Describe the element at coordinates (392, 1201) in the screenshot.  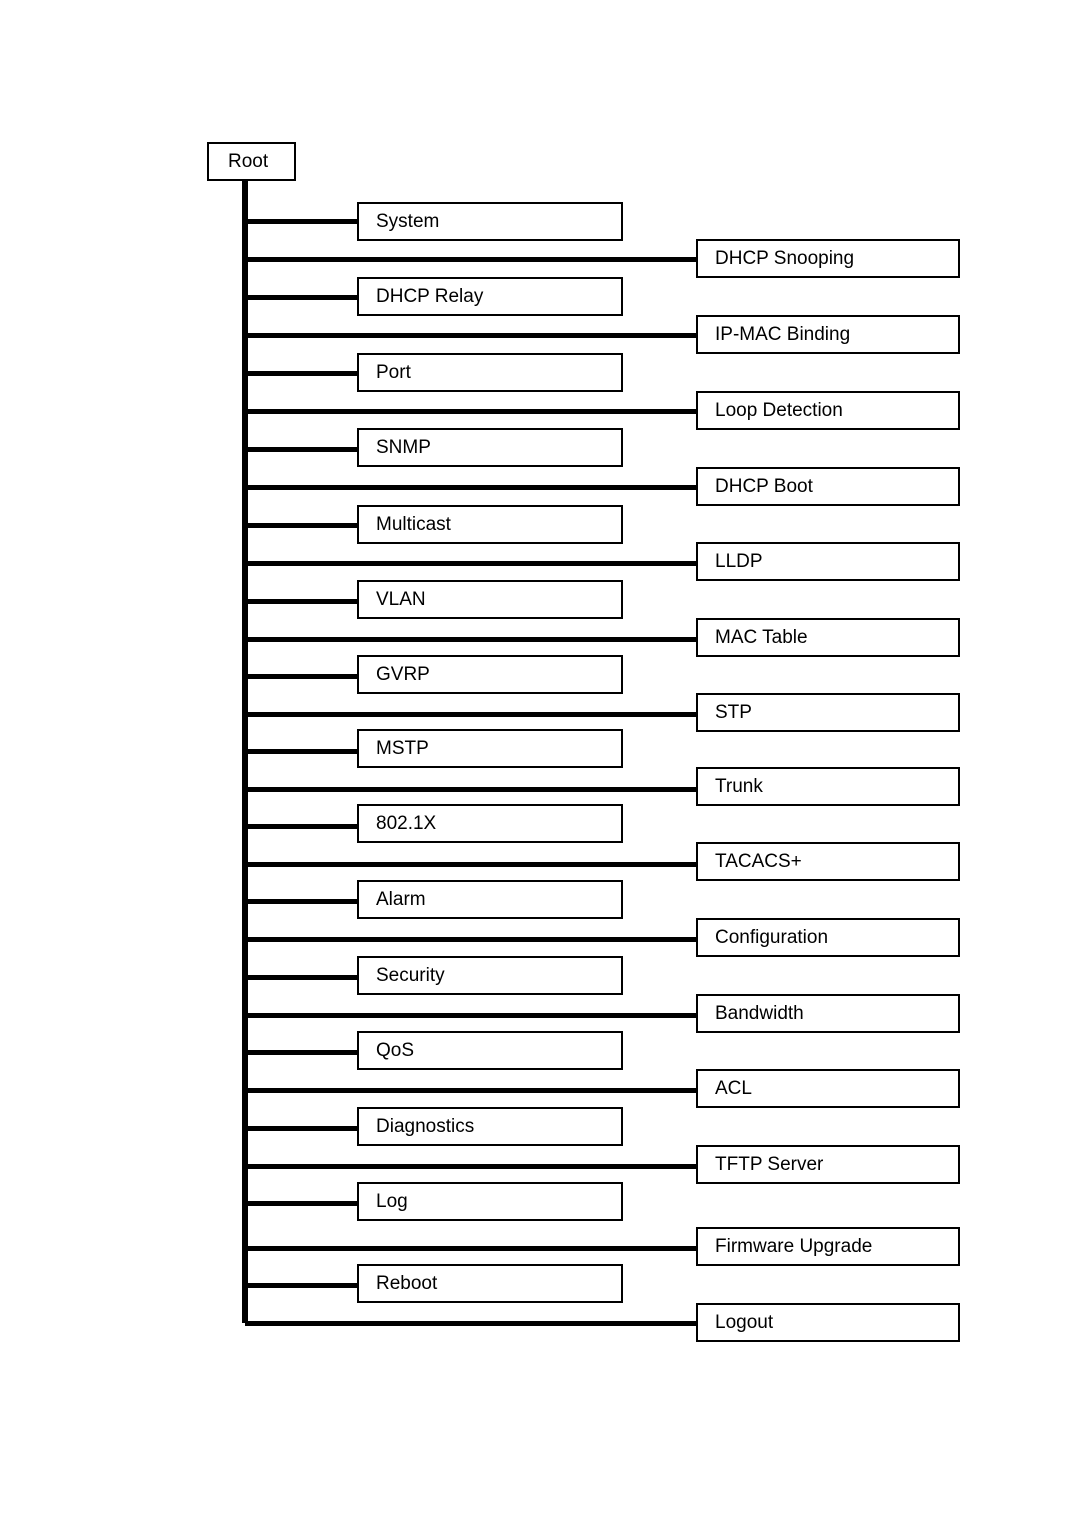
I see `node-log-label: Log` at that location.